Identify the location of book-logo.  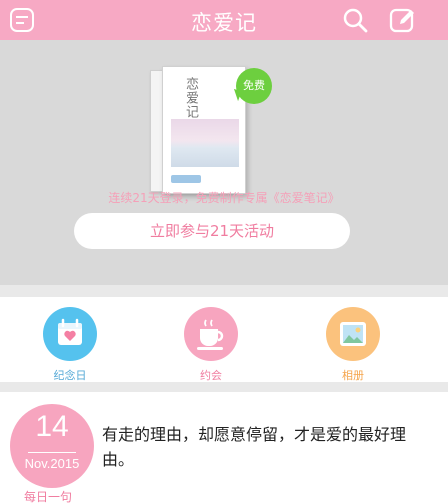
(186, 179).